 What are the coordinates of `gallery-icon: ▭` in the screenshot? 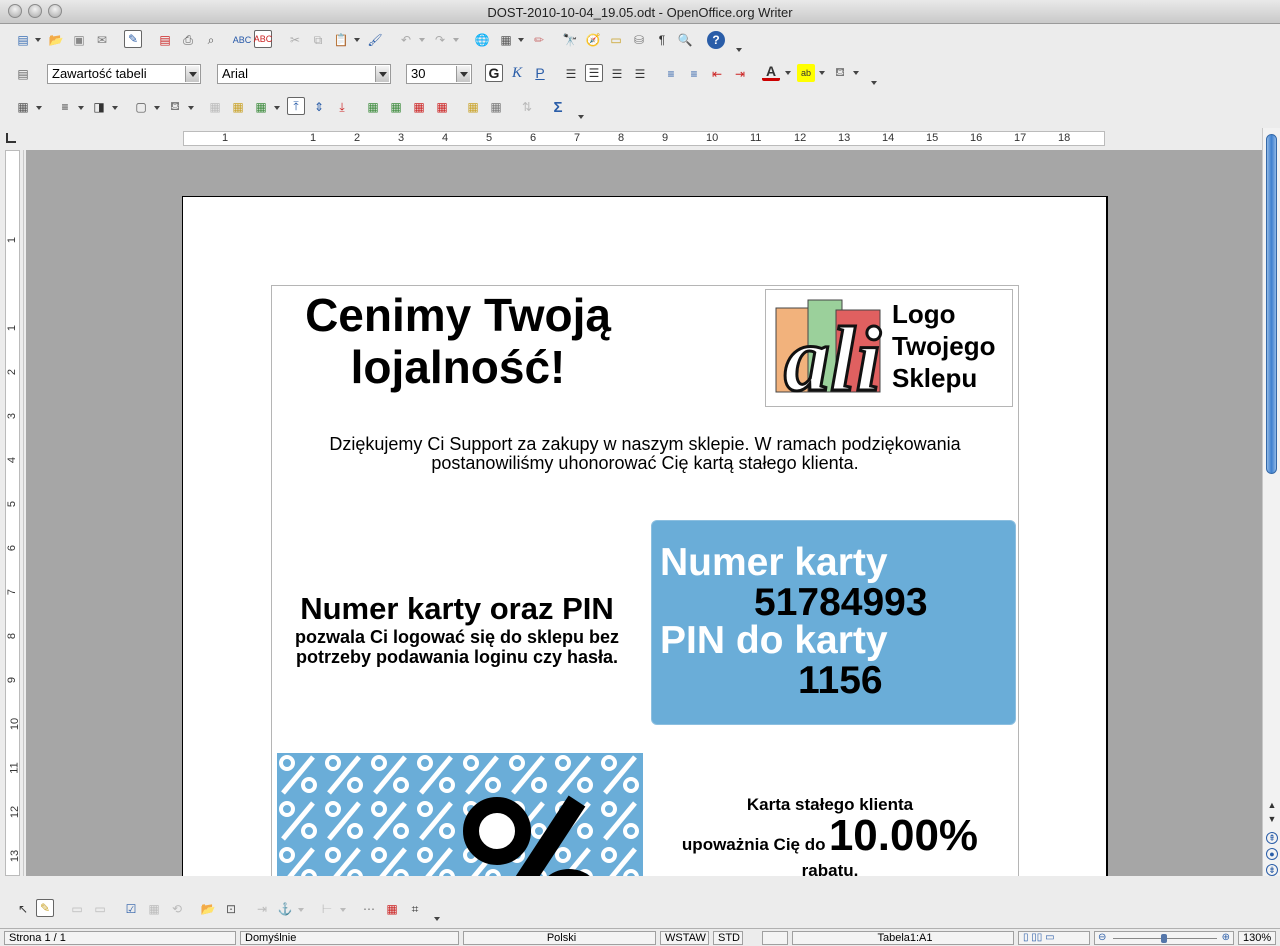 It's located at (616, 40).